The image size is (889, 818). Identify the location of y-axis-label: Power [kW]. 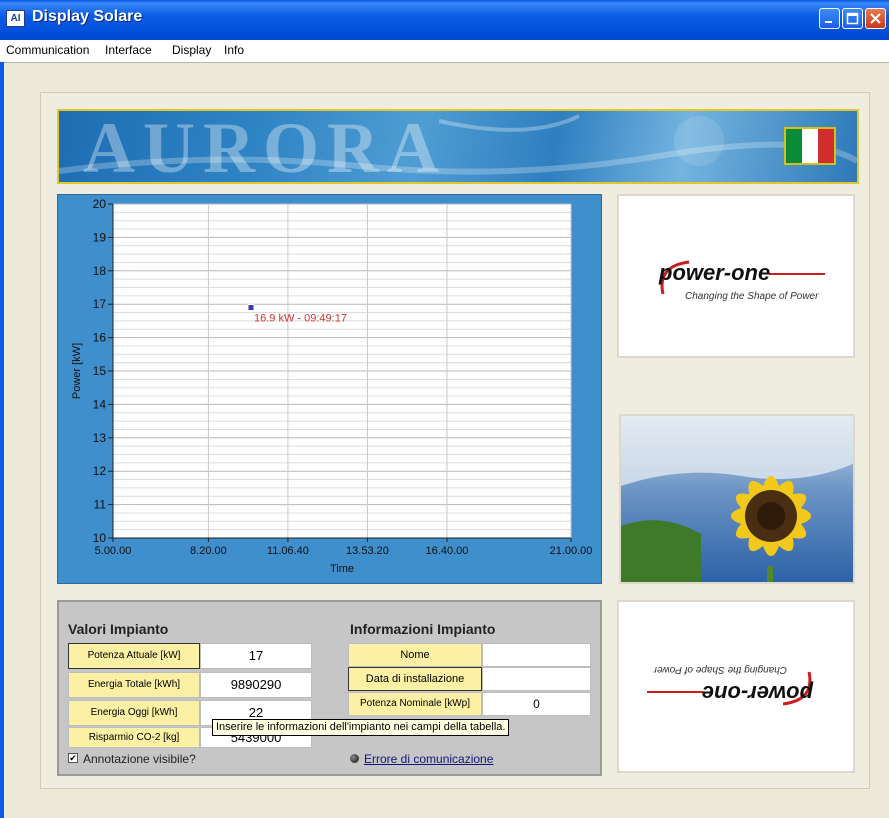
(77, 371).